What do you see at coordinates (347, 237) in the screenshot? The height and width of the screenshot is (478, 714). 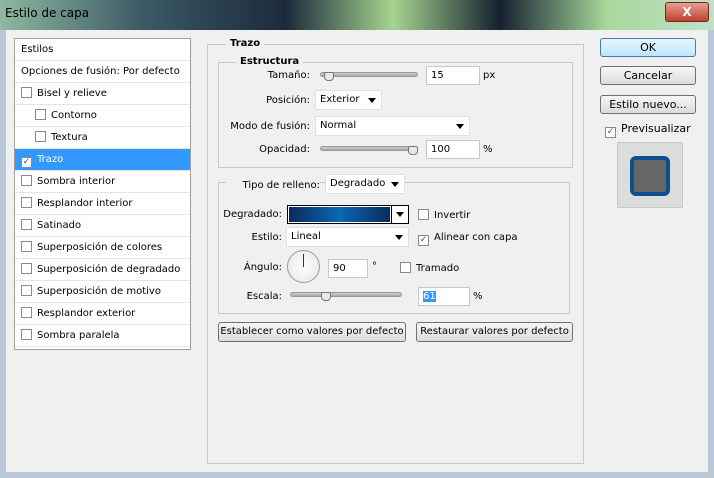 I see `style-select: Lineal` at bounding box center [347, 237].